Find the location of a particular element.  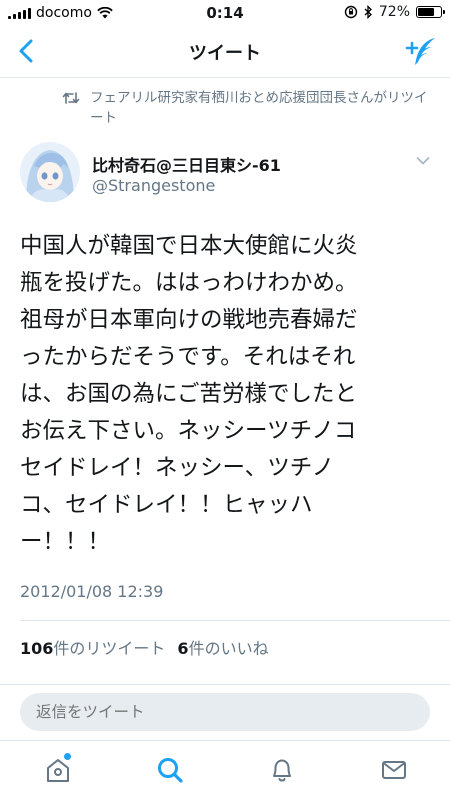

chevron-down-icon is located at coordinates (423, 161).